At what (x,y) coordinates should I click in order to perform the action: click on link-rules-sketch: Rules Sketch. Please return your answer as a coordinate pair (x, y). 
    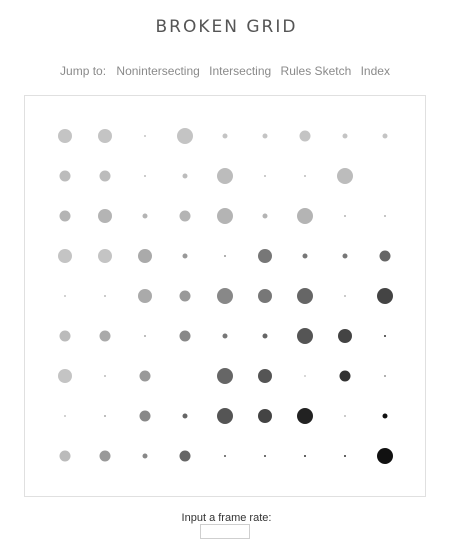
    Looking at the image, I should click on (316, 71).